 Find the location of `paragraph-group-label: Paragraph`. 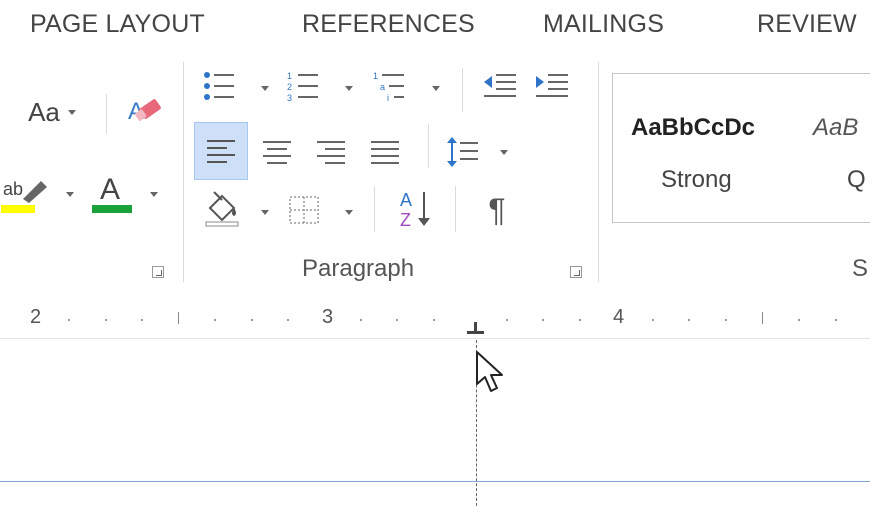

paragraph-group-label: Paragraph is located at coordinates (358, 268).